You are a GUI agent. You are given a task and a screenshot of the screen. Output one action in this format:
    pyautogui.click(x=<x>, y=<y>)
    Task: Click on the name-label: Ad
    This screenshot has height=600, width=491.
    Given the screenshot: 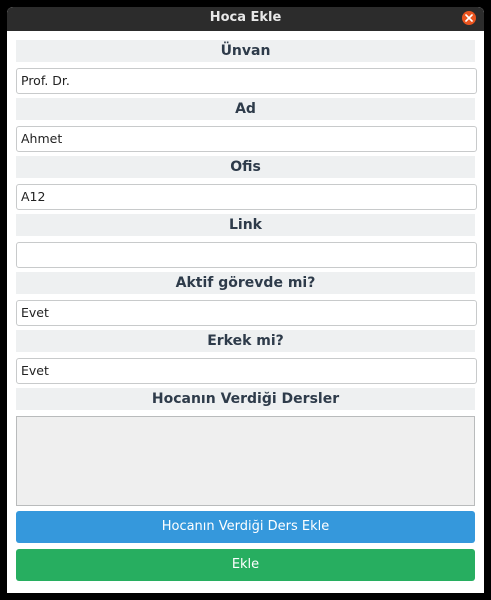 What is the action you would take?
    pyautogui.click(x=245, y=109)
    